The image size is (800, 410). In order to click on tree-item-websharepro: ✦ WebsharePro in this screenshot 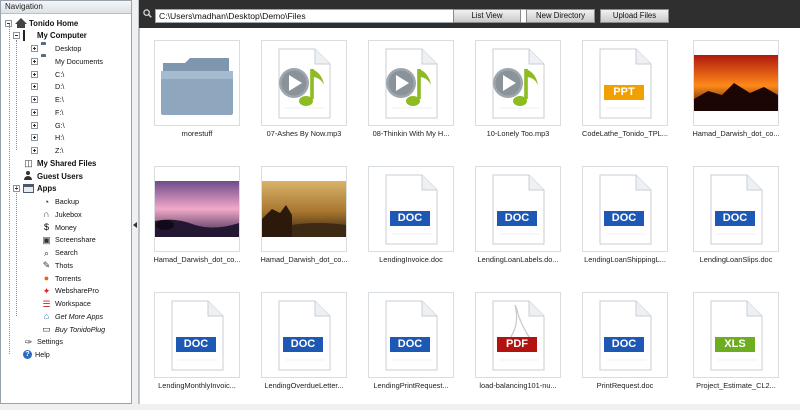, I will do `click(65, 291)`.